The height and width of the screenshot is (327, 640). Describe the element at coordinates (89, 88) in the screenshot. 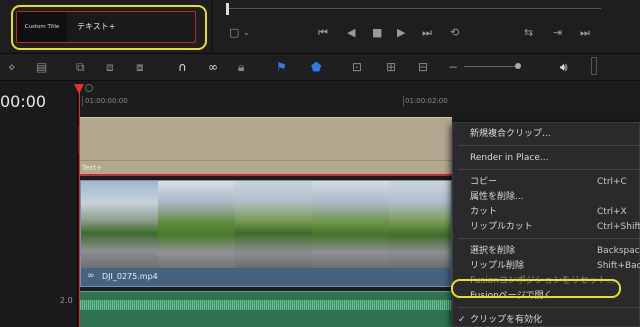

I see `ruler-marker-icon` at that location.